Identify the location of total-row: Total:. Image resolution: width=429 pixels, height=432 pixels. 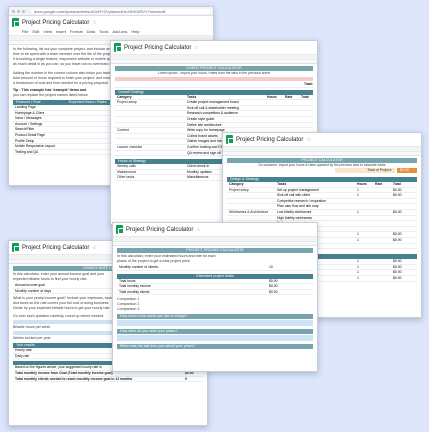
(214, 85).